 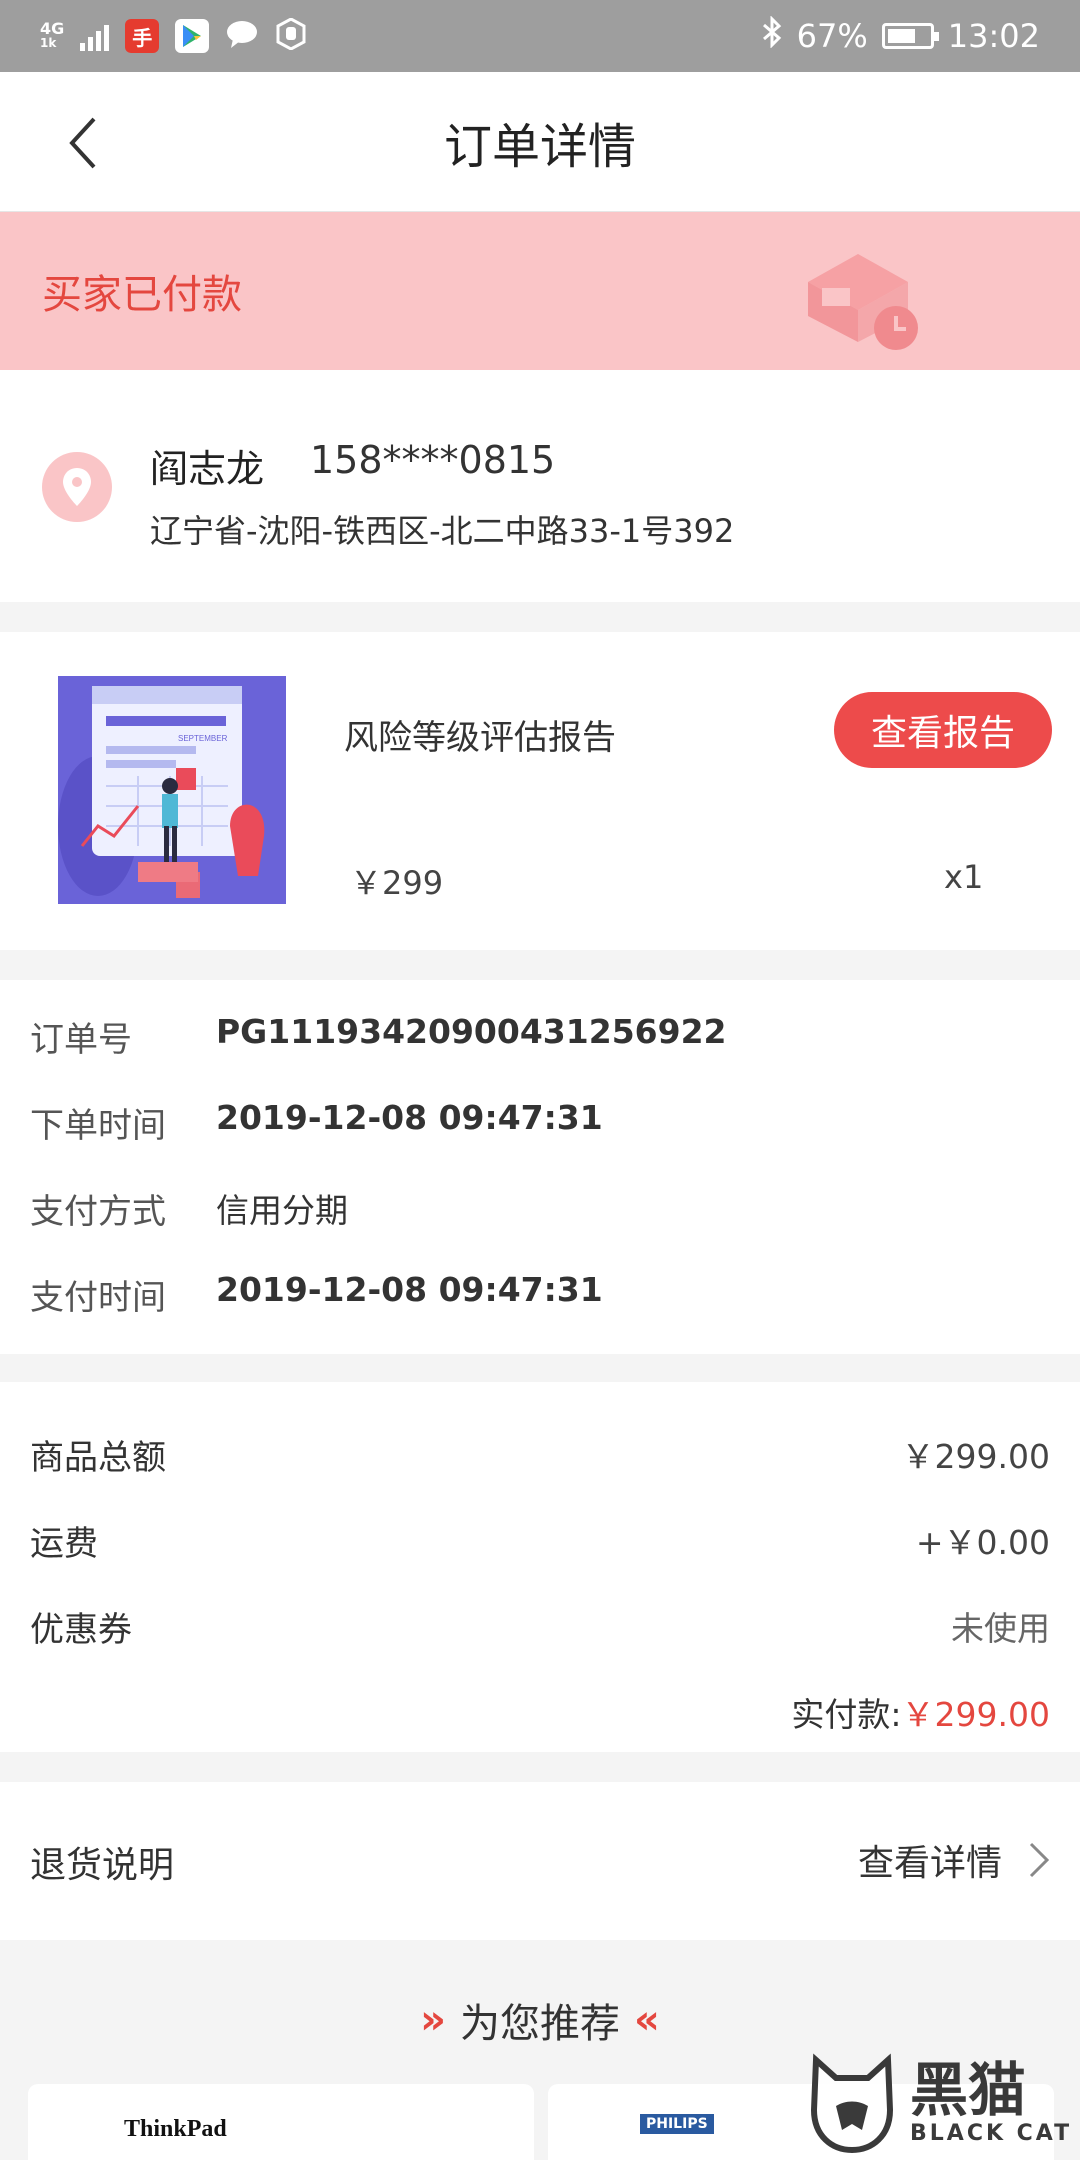 I want to click on location-pin-icon, so click(x=77, y=487).